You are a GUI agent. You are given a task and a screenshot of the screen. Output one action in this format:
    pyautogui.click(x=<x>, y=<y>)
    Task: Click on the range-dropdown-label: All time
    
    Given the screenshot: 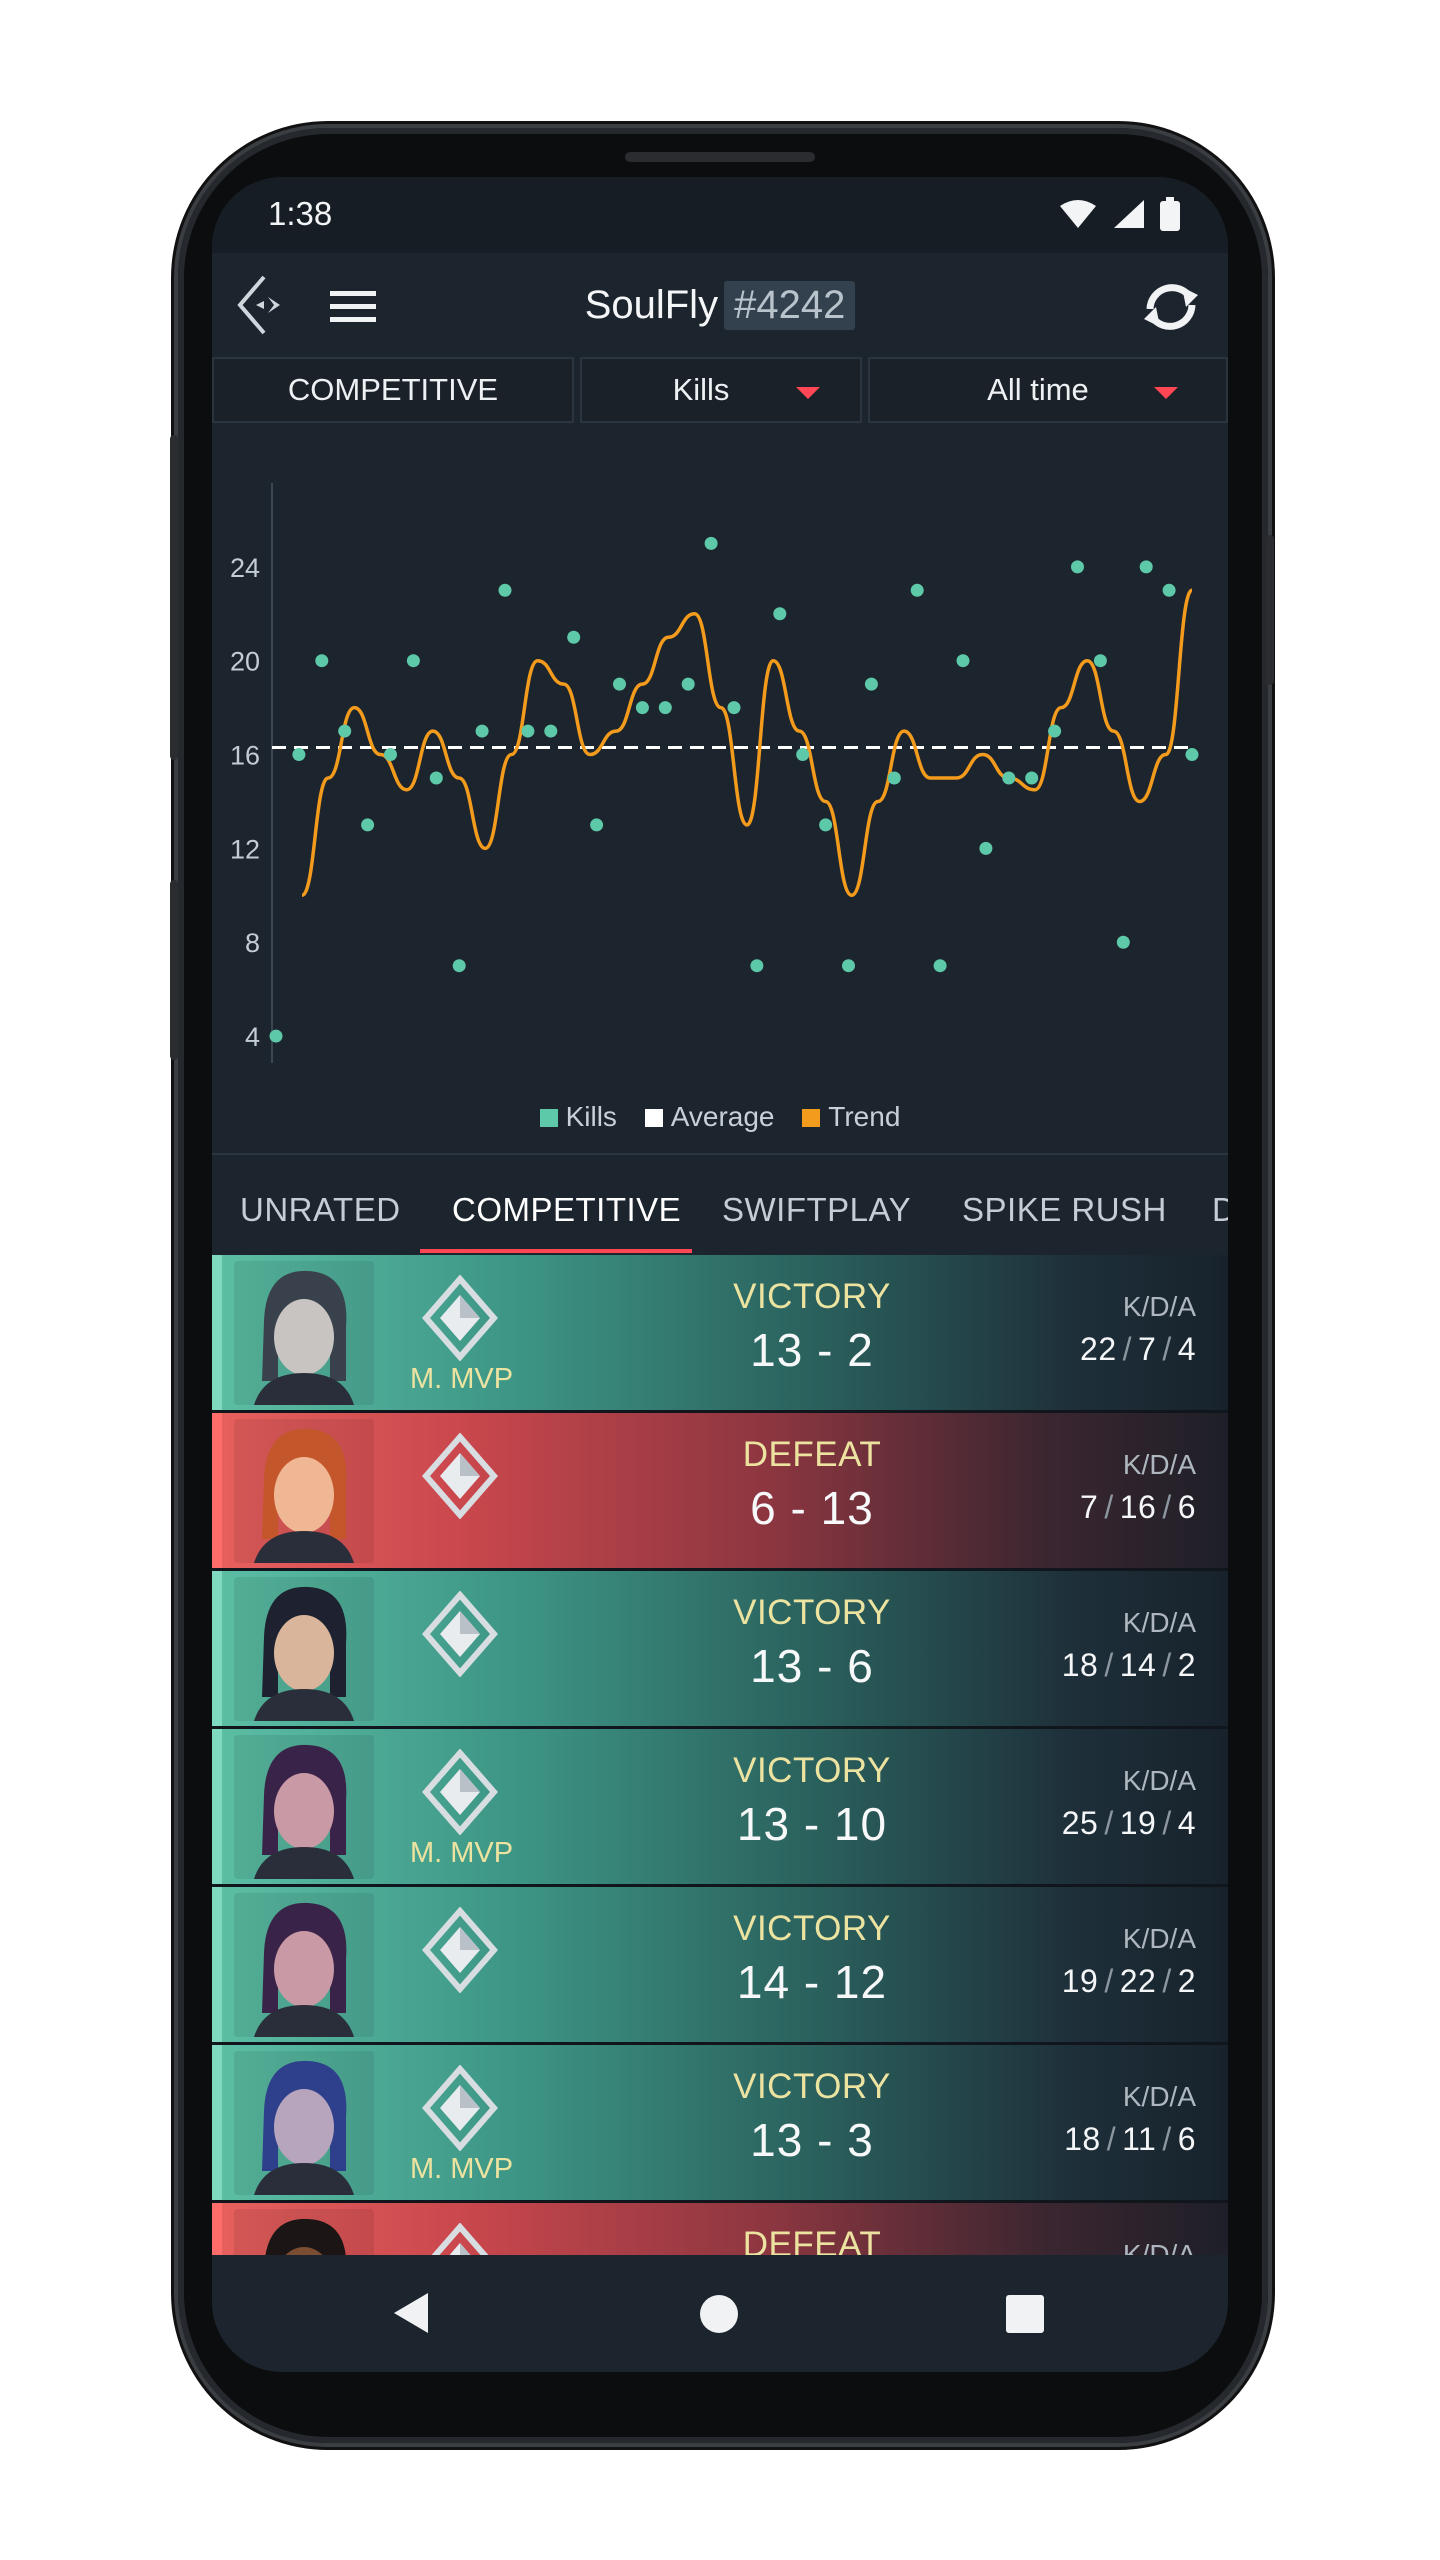 What is the action you would take?
    pyautogui.click(x=1038, y=389)
    